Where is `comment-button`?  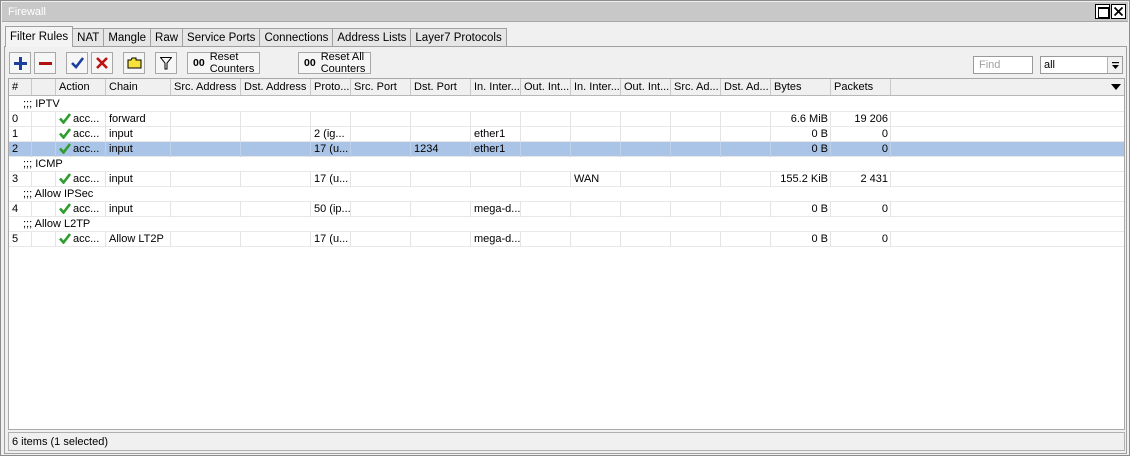 comment-button is located at coordinates (134, 63).